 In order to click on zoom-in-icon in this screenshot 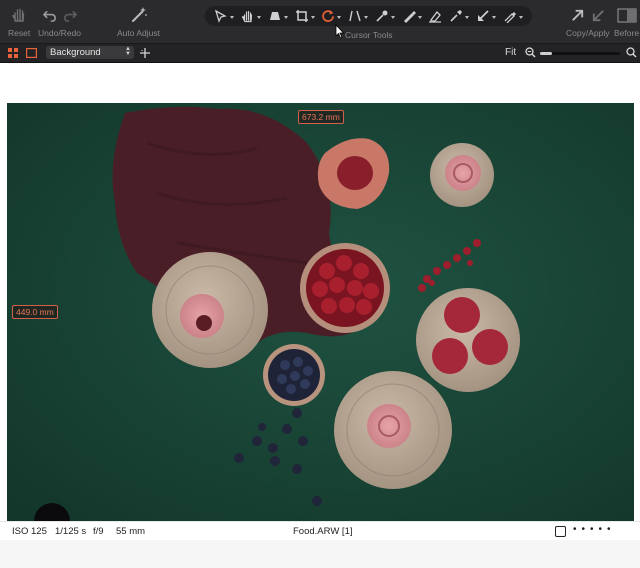, I will do `click(631, 52)`.